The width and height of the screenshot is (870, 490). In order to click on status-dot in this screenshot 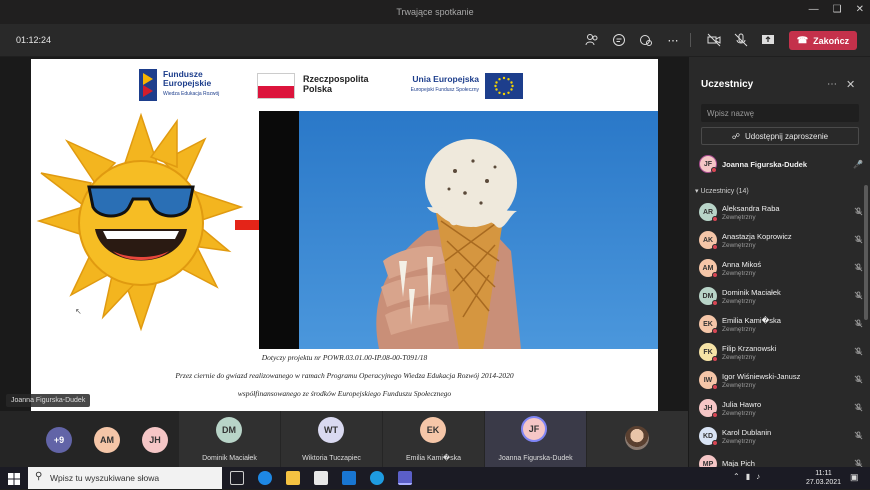, I will do `click(715, 387)`.